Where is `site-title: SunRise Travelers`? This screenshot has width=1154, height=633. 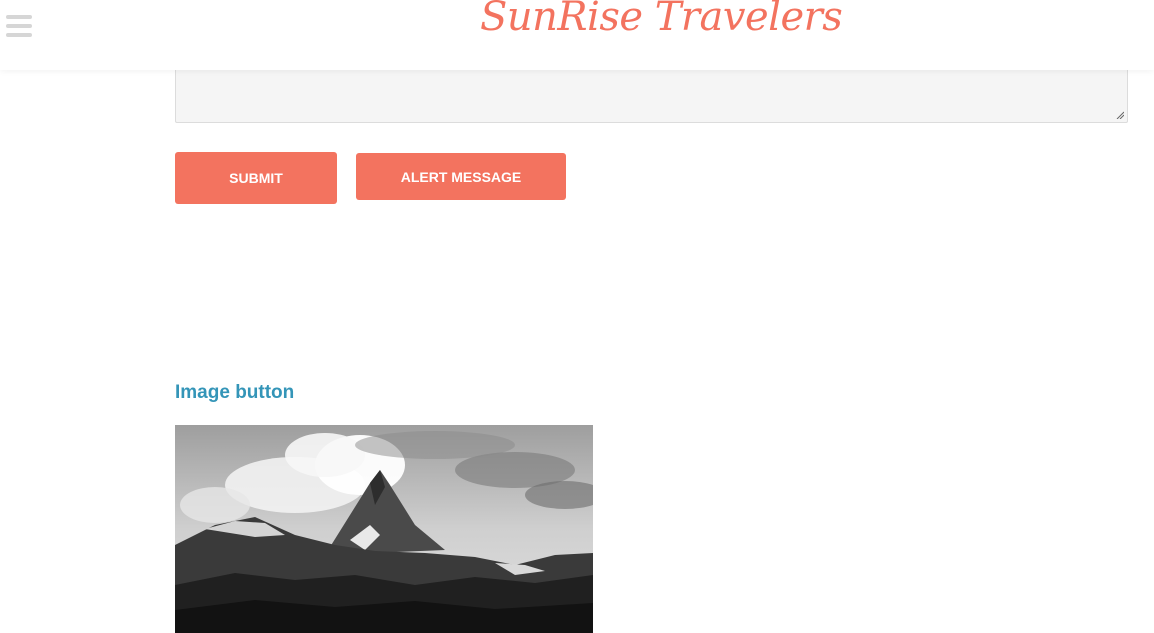
site-title: SunRise Travelers is located at coordinates (661, 27).